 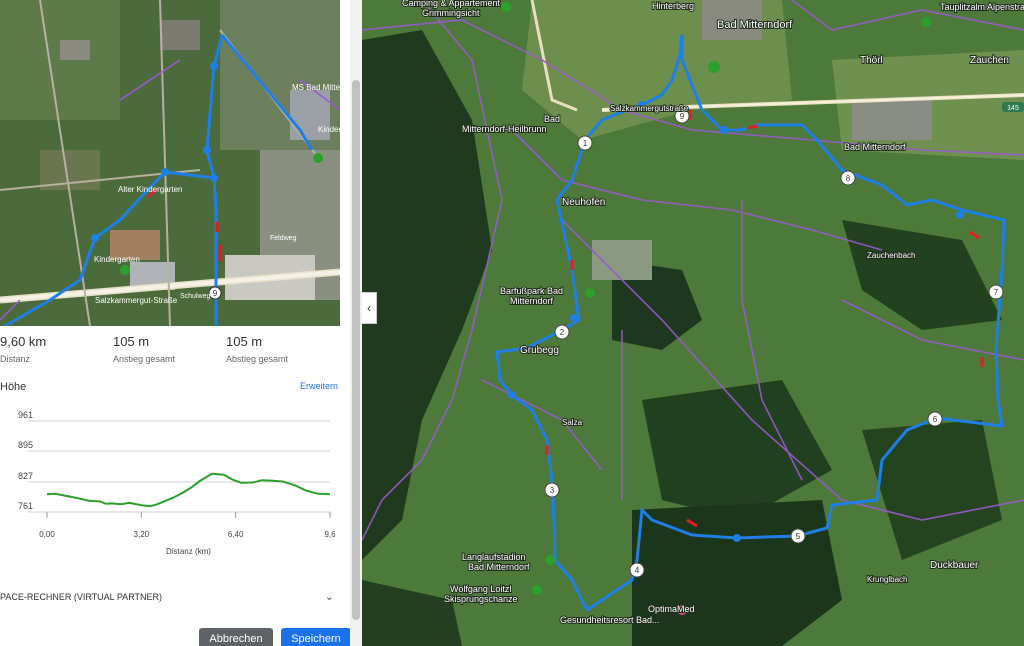 I want to click on place-heilbrunn-1: Bad, so click(x=552, y=119).